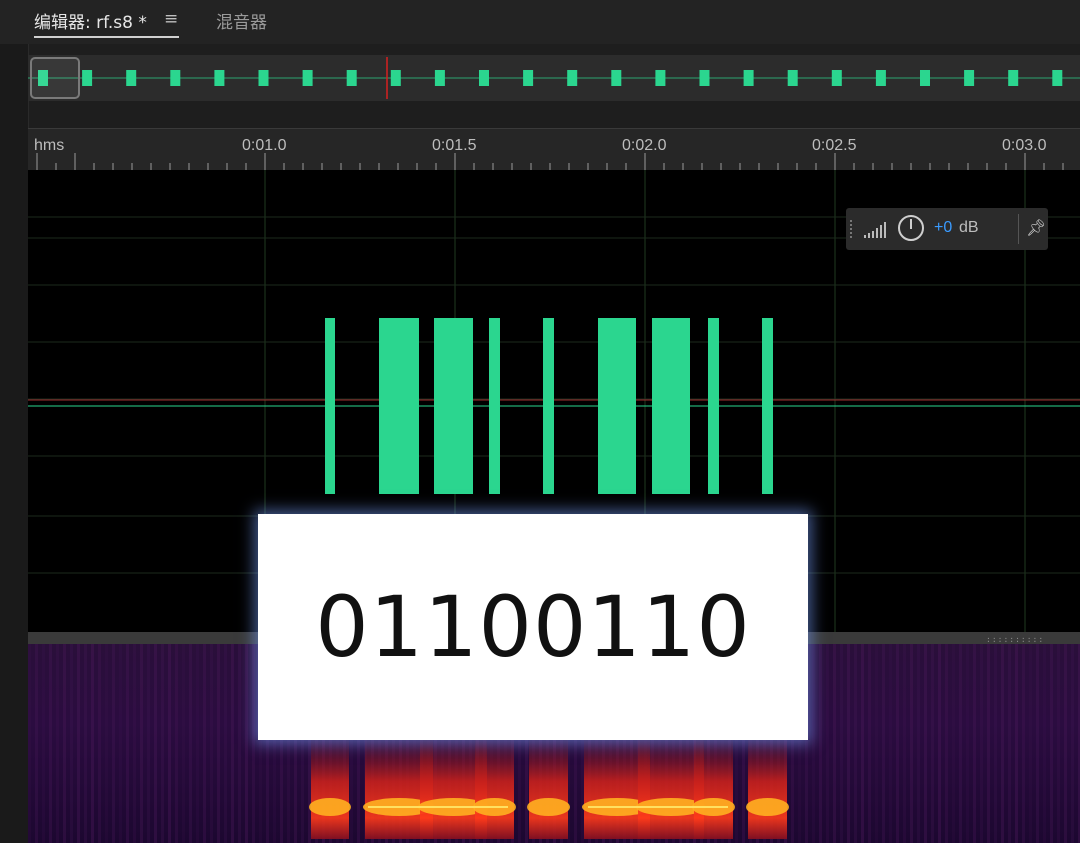 This screenshot has width=1080, height=843. What do you see at coordinates (853, 229) in the screenshot?
I see `hud-grip-handle` at bounding box center [853, 229].